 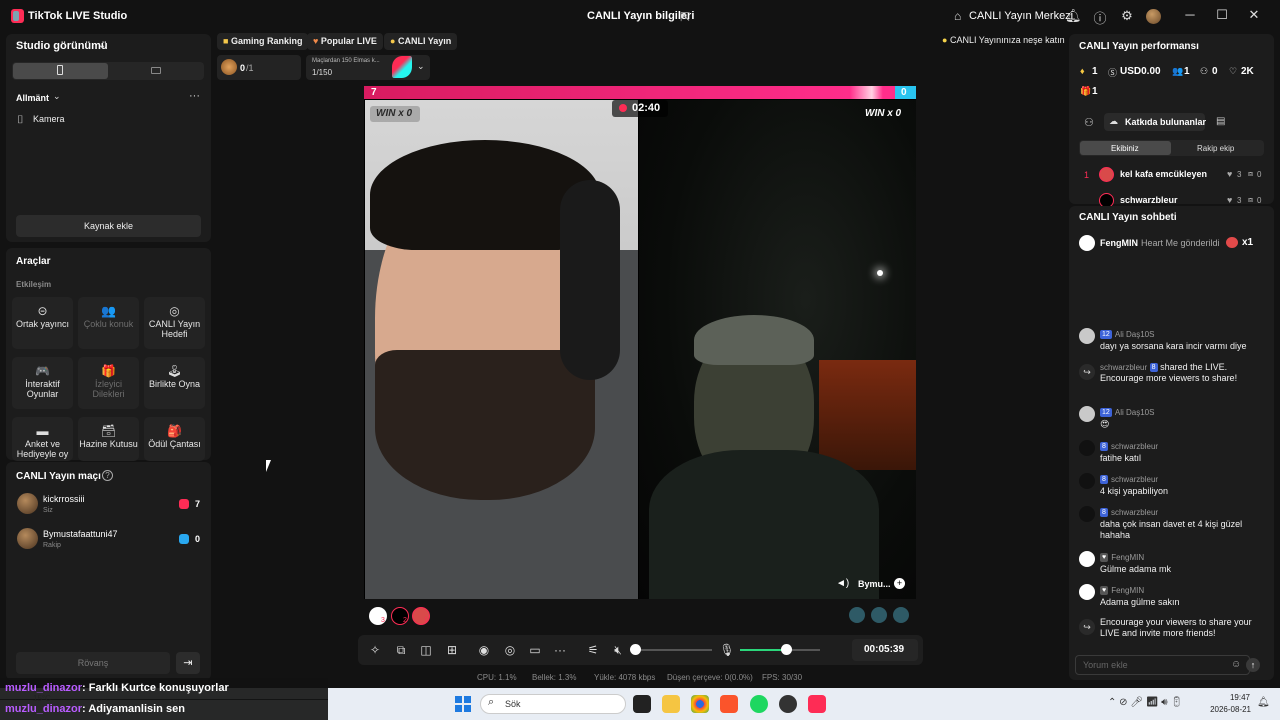 What do you see at coordinates (108, 383) in the screenshot?
I see `tool-viewer-request: 🎁 İzleyici Dilekleri` at bounding box center [108, 383].